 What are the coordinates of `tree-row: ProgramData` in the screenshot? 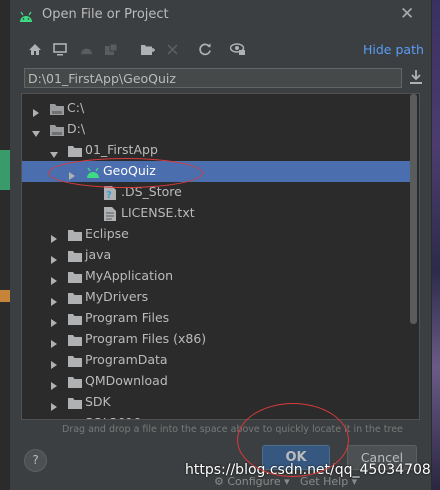 It's located at (216, 360).